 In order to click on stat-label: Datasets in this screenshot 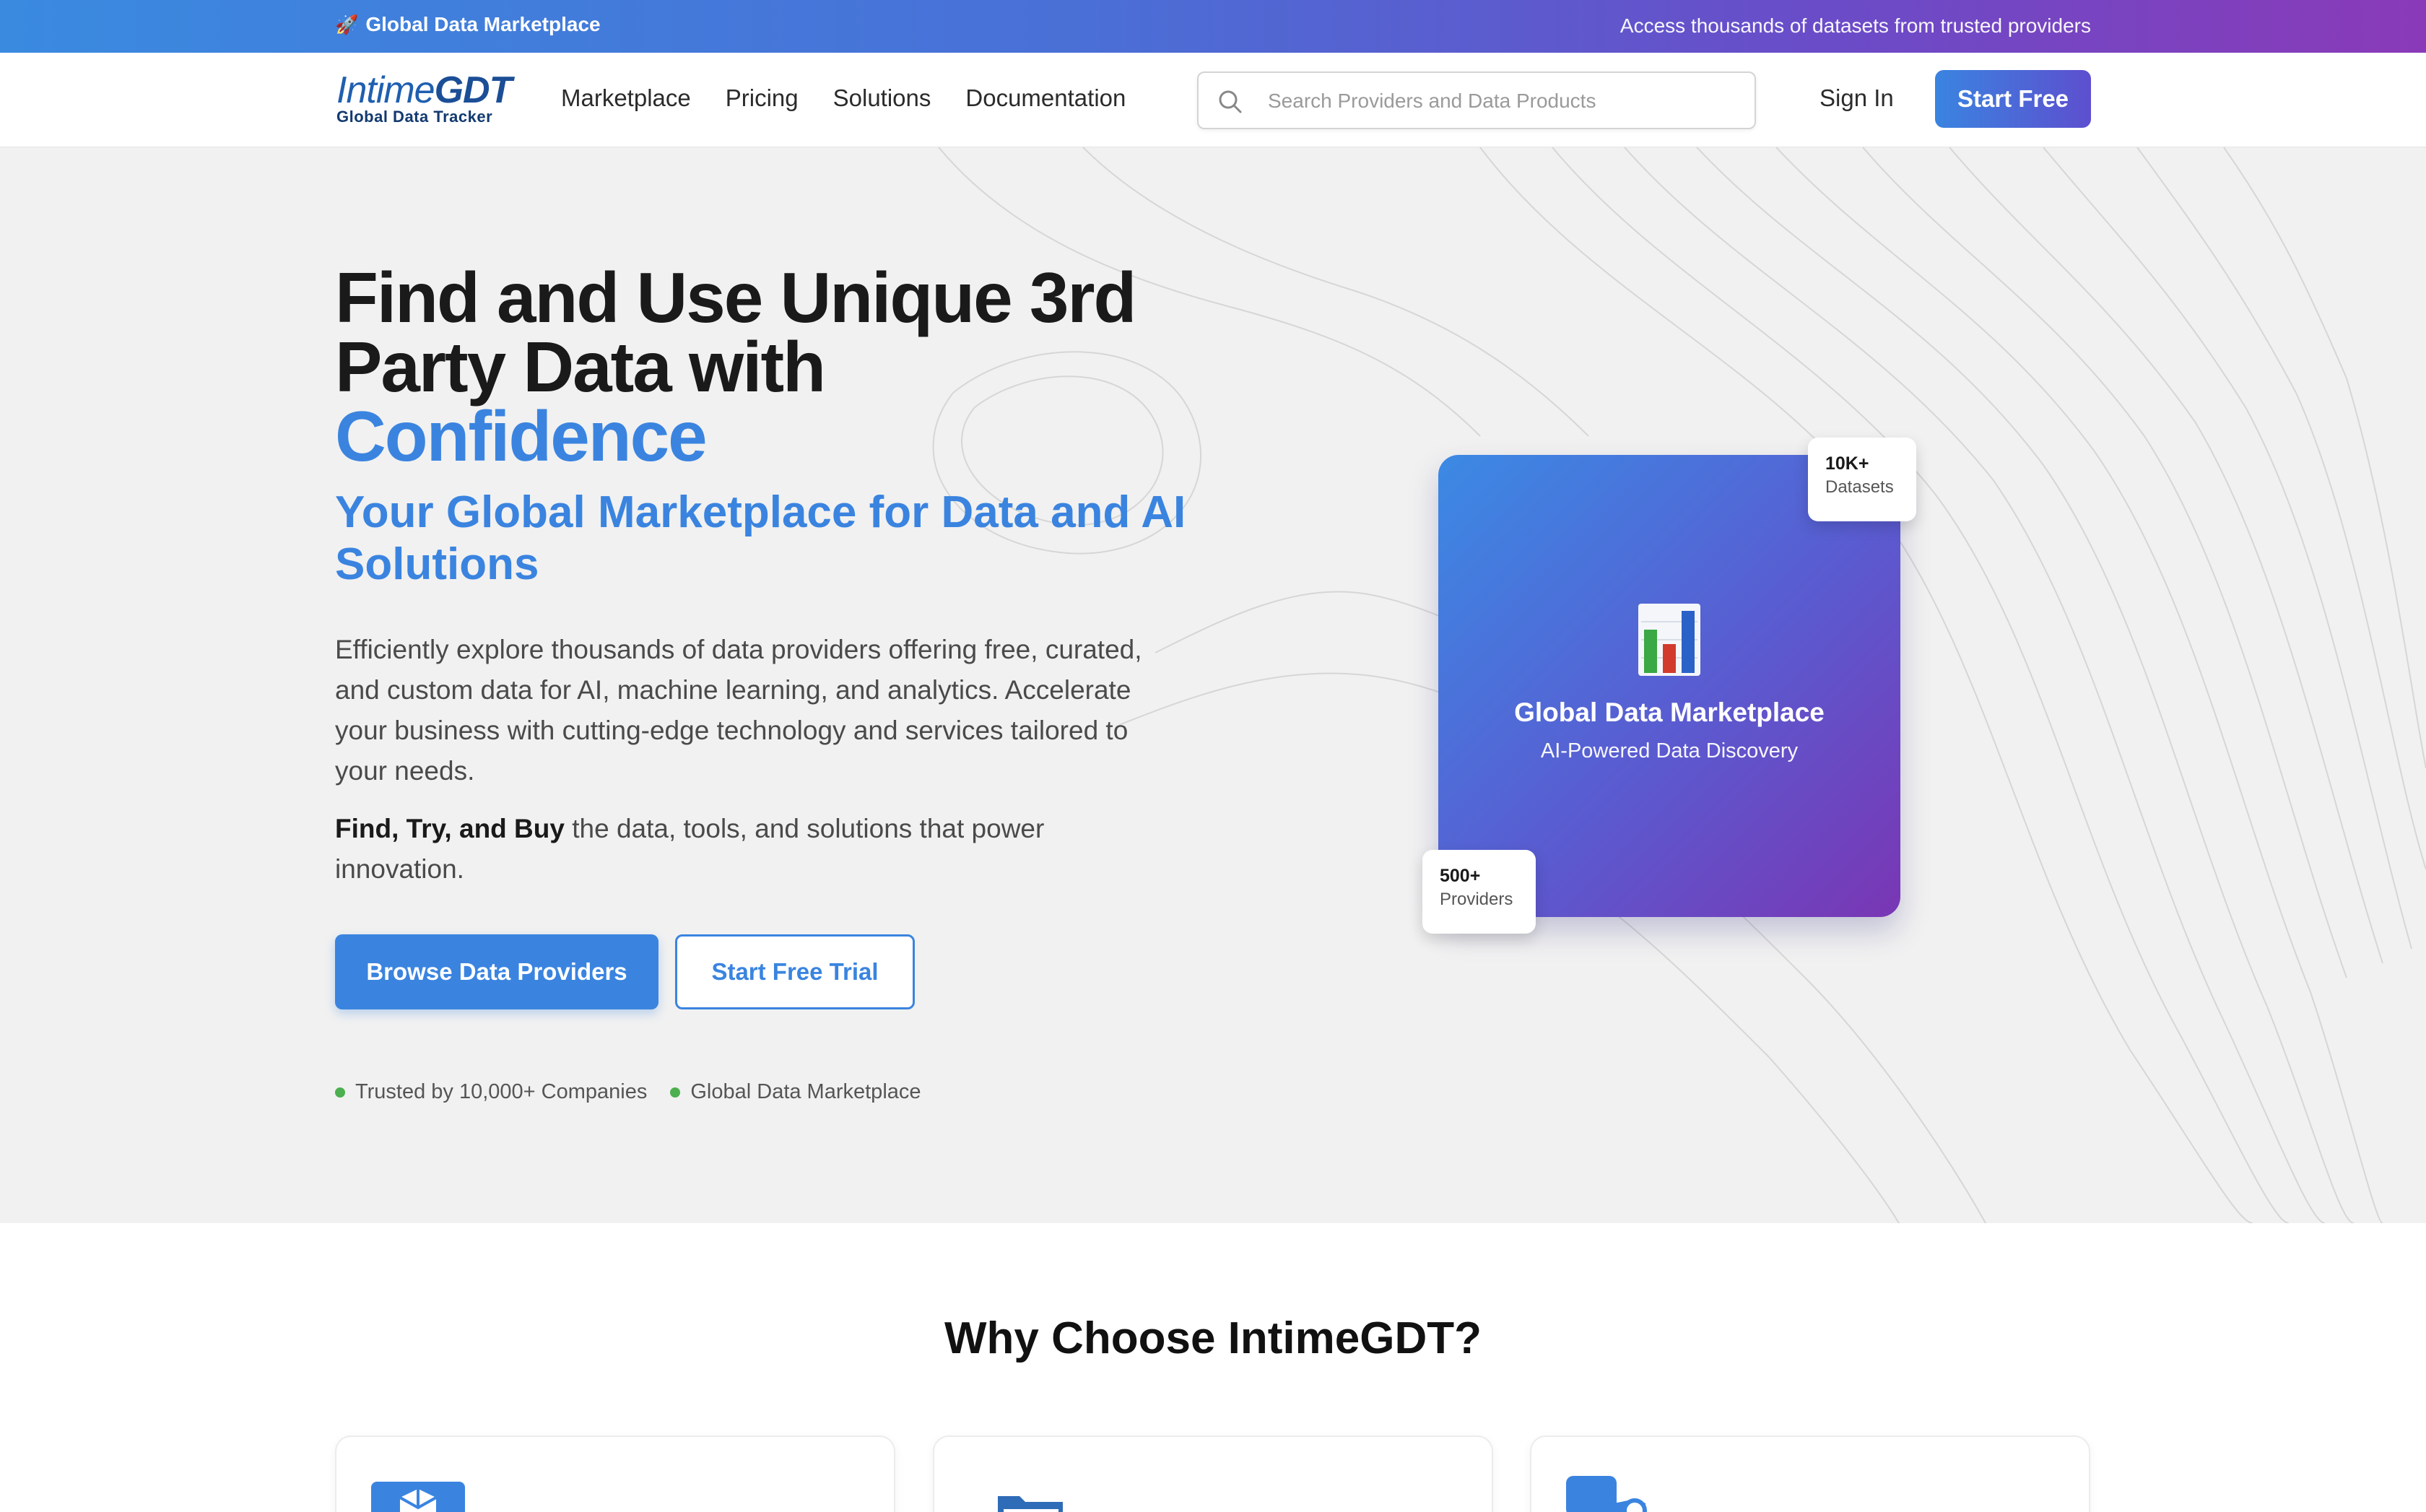, I will do `click(1859, 487)`.